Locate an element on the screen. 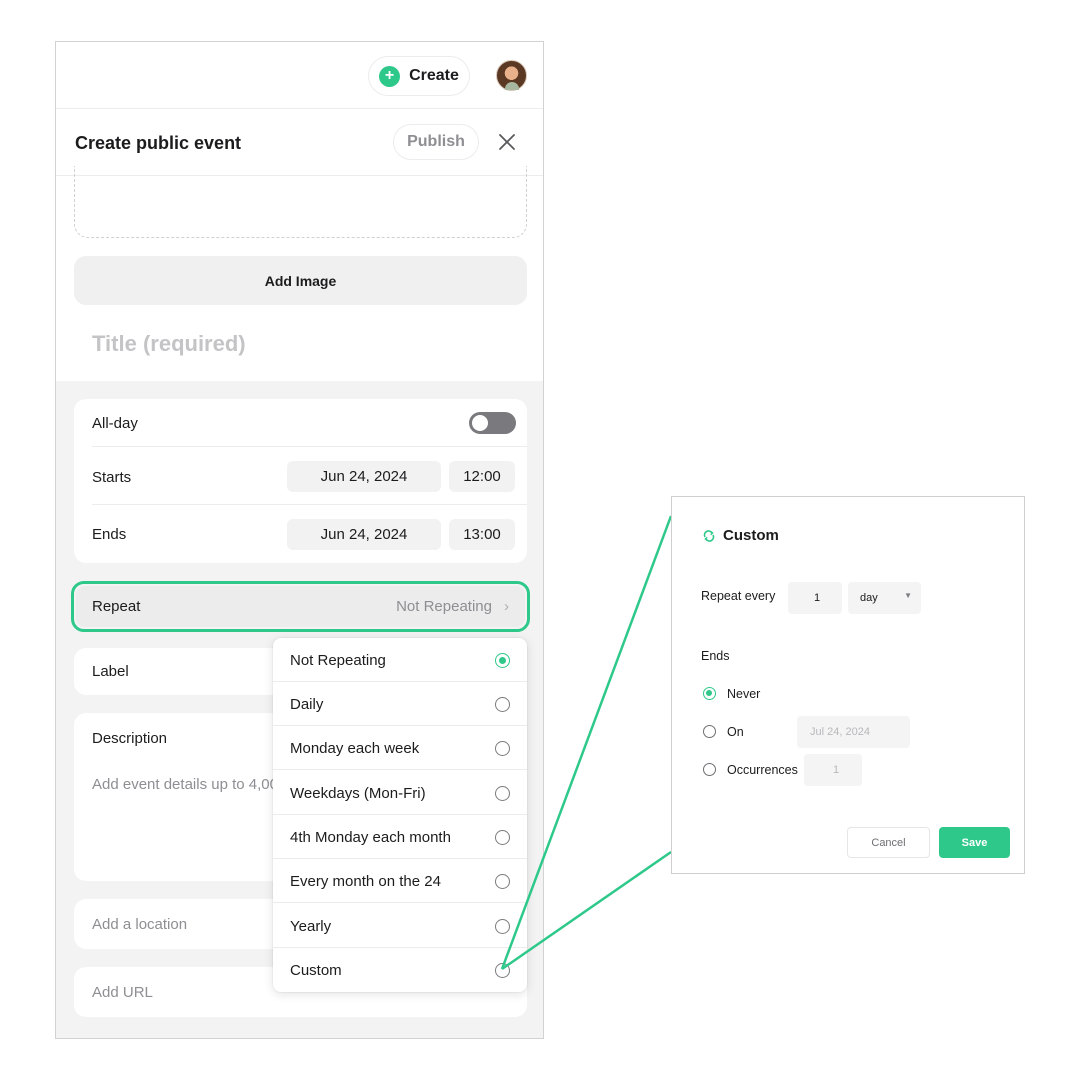 The width and height of the screenshot is (1080, 1080). repeat-every-label: Repeat every is located at coordinates (738, 596).